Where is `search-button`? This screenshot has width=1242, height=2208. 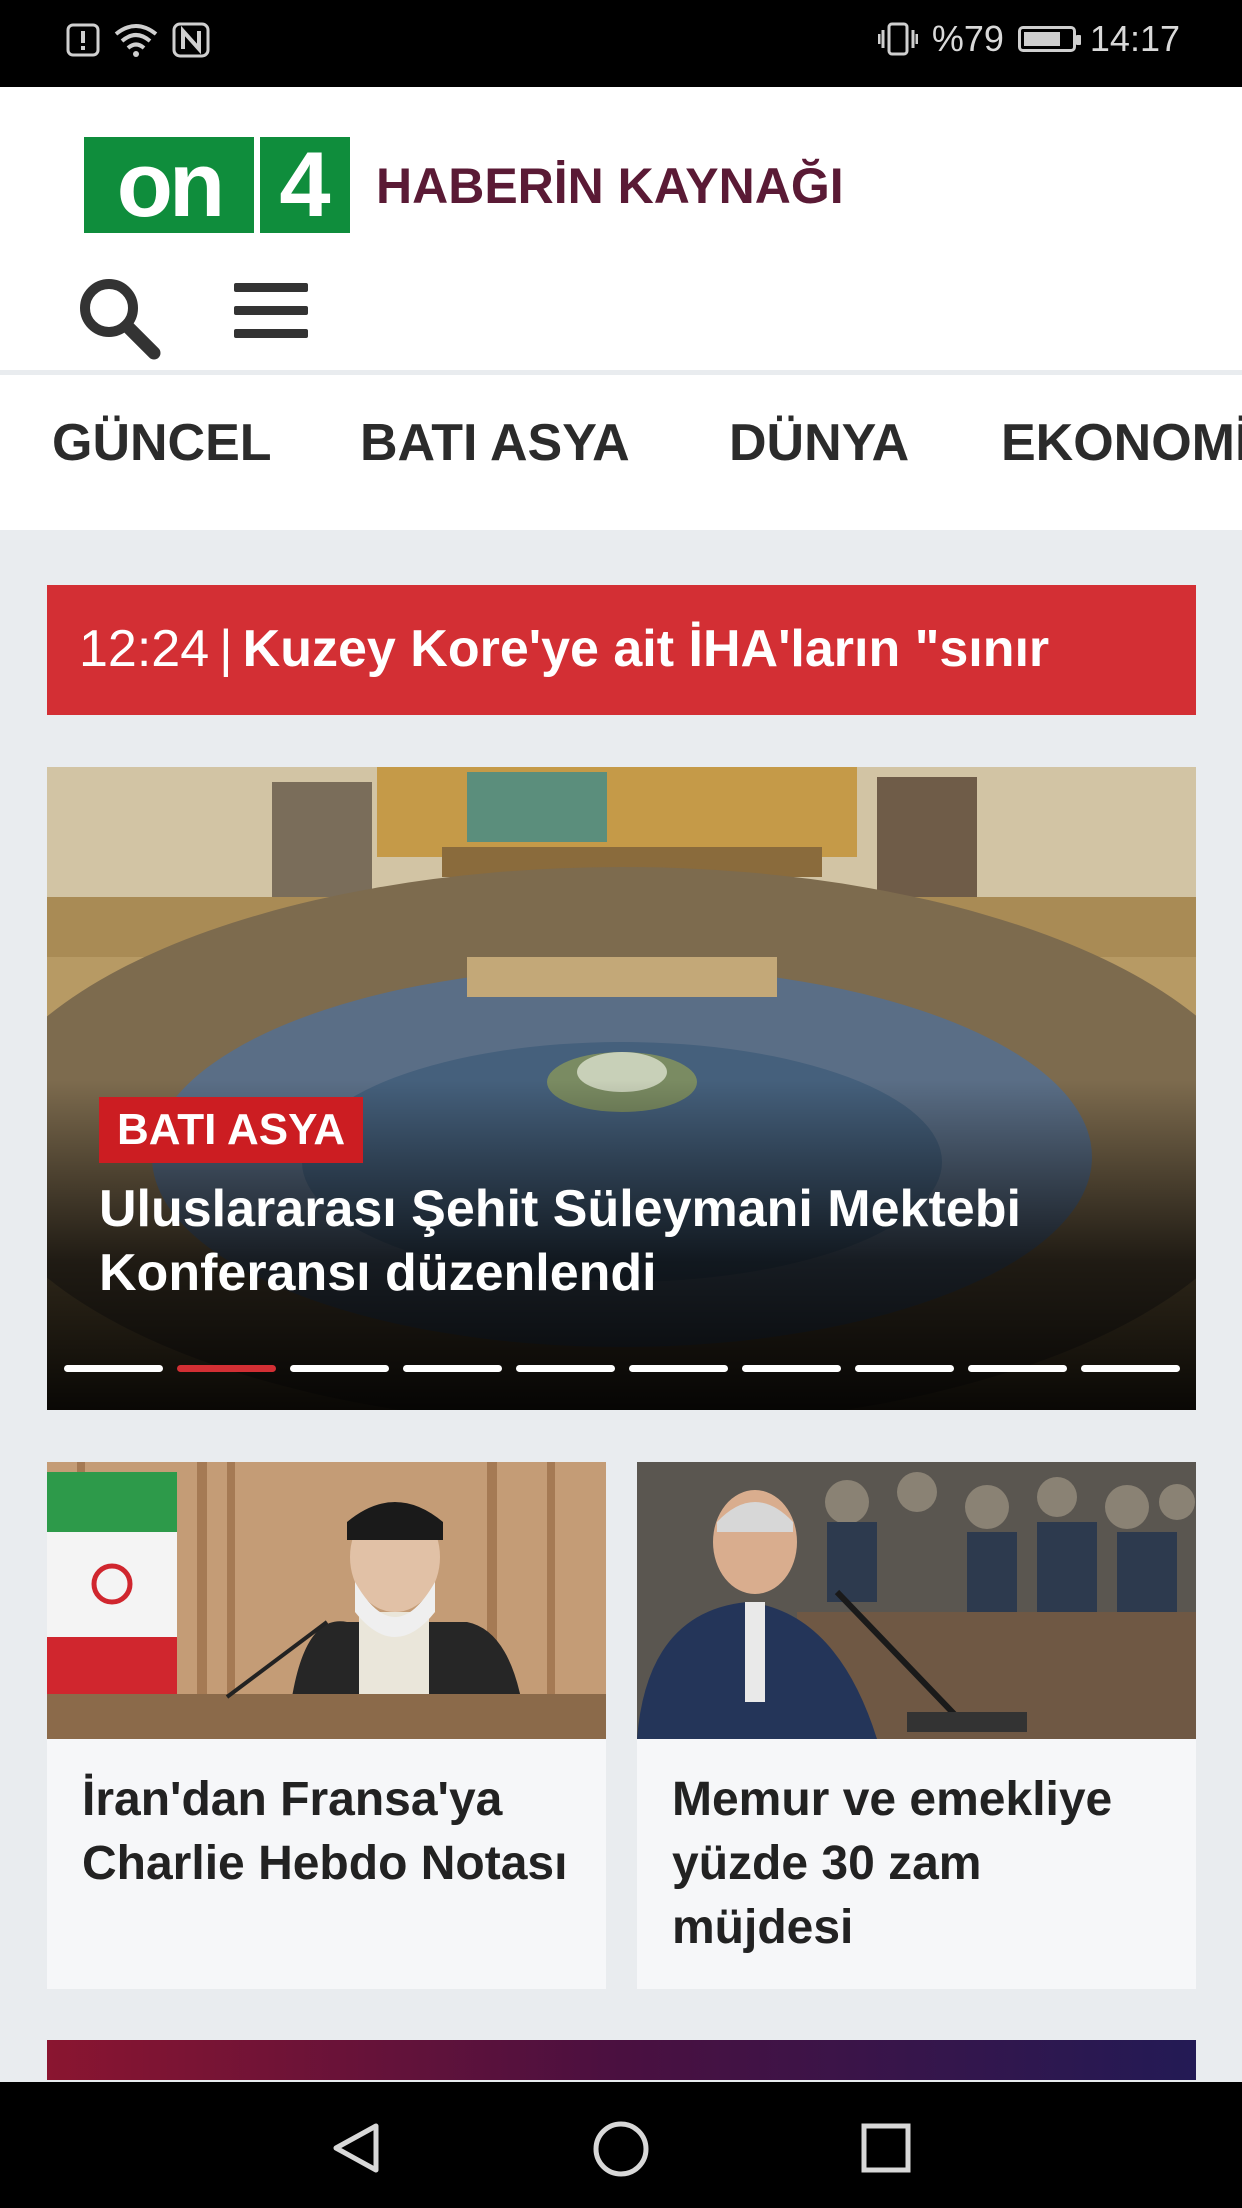 search-button is located at coordinates (119, 318).